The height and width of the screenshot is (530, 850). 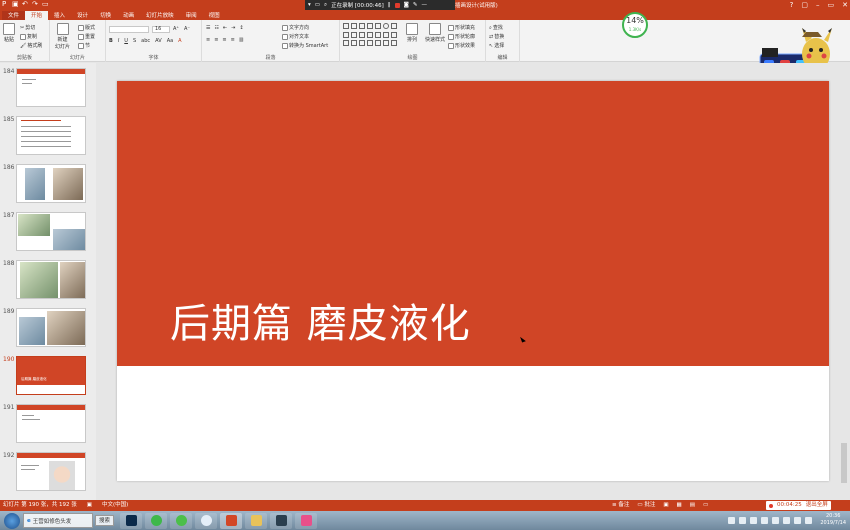 I want to click on change-case-icon: Aa, so click(x=170, y=41).